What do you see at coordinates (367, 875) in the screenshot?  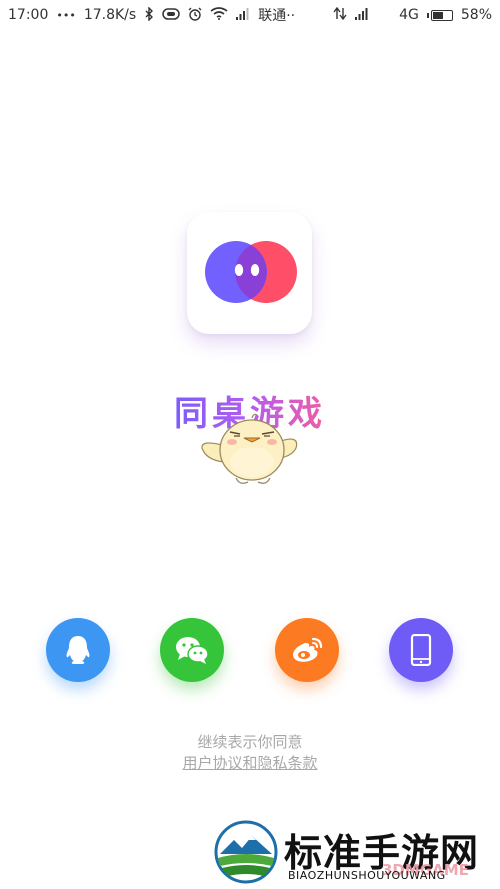 I see `watermark-subtitle: BIAOZHUNSHOUYOUWANG` at bounding box center [367, 875].